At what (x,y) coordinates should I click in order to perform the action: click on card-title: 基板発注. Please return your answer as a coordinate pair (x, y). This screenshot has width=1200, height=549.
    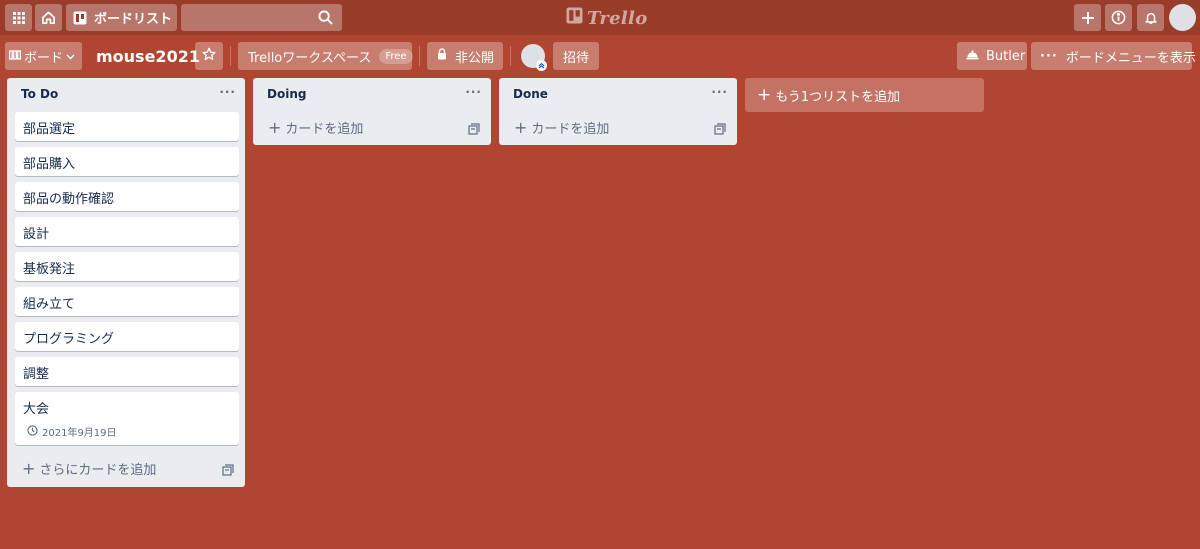
    Looking at the image, I should click on (49, 269).